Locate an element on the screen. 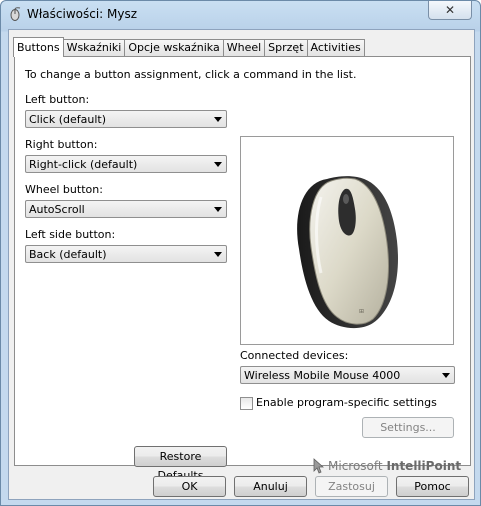 This screenshot has width=481, height=506. program-specific-label: Enable program-specific settings is located at coordinates (346, 402).